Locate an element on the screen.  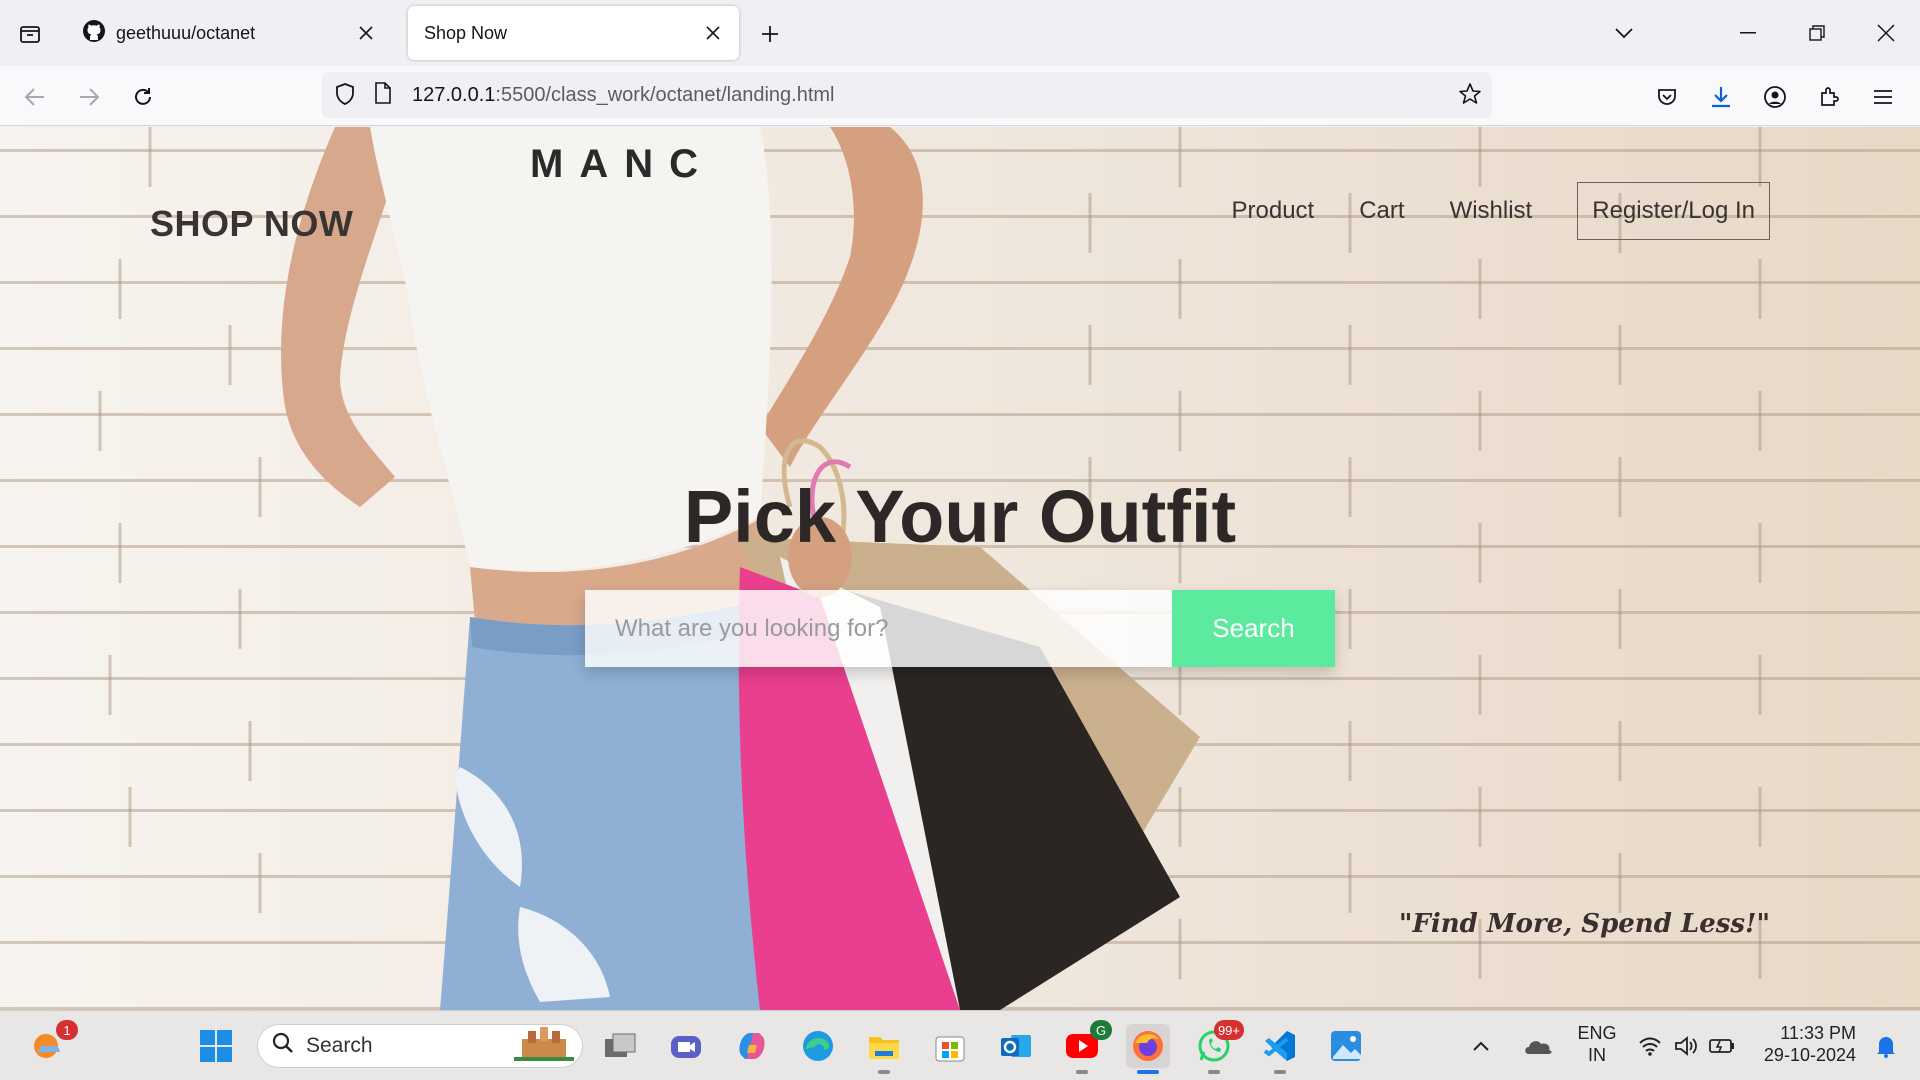
shield-icon is located at coordinates (345, 96).